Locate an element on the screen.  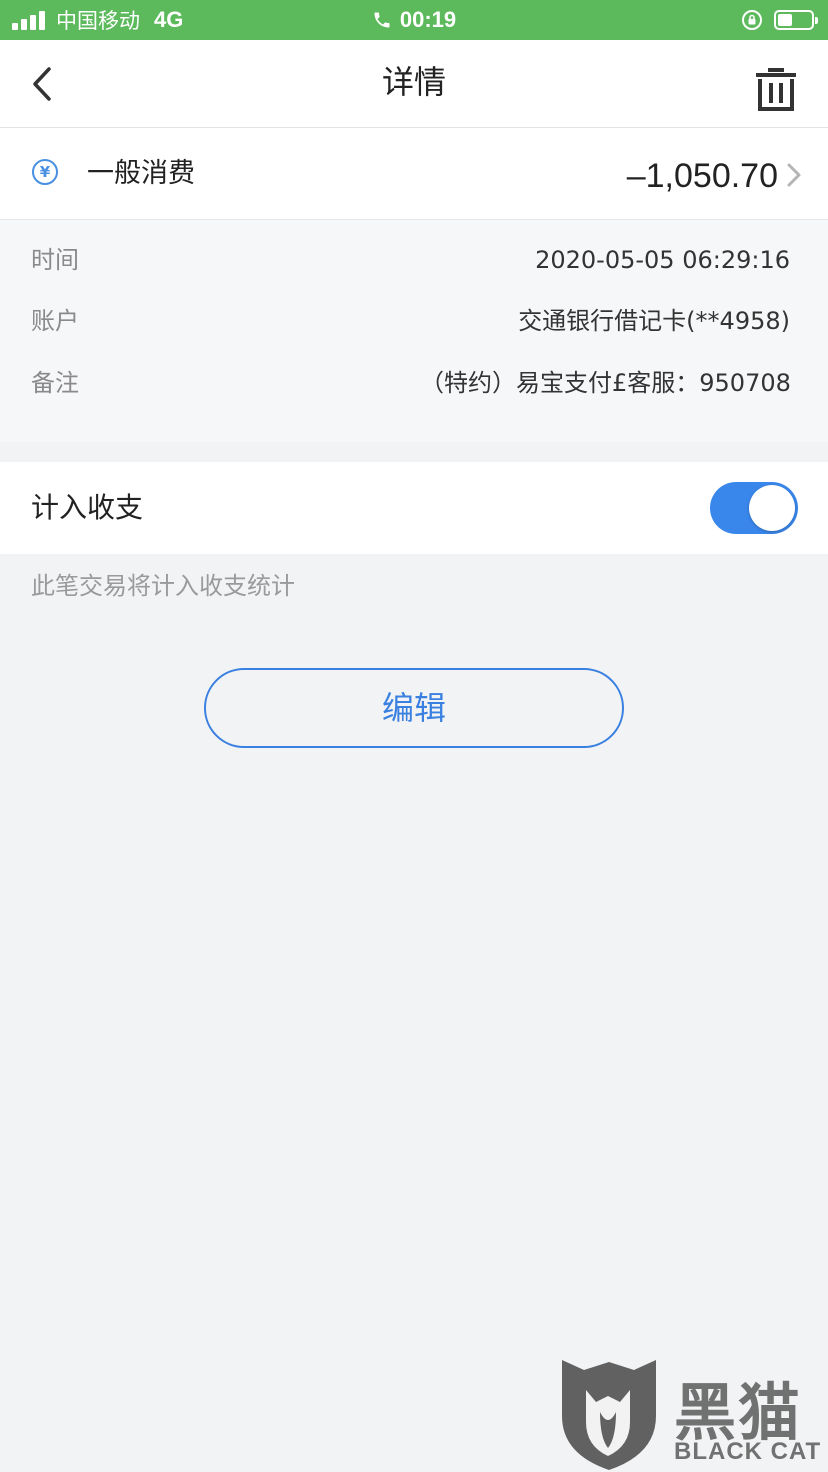
page-title: 详情 is located at coordinates (413, 82).